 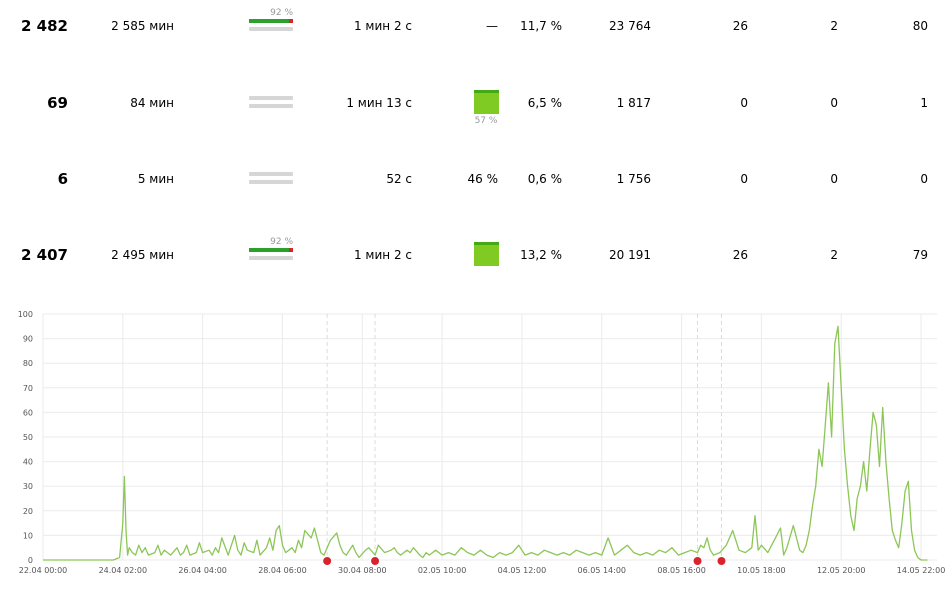 I want to click on count3-cell: 80, so click(x=920, y=26).